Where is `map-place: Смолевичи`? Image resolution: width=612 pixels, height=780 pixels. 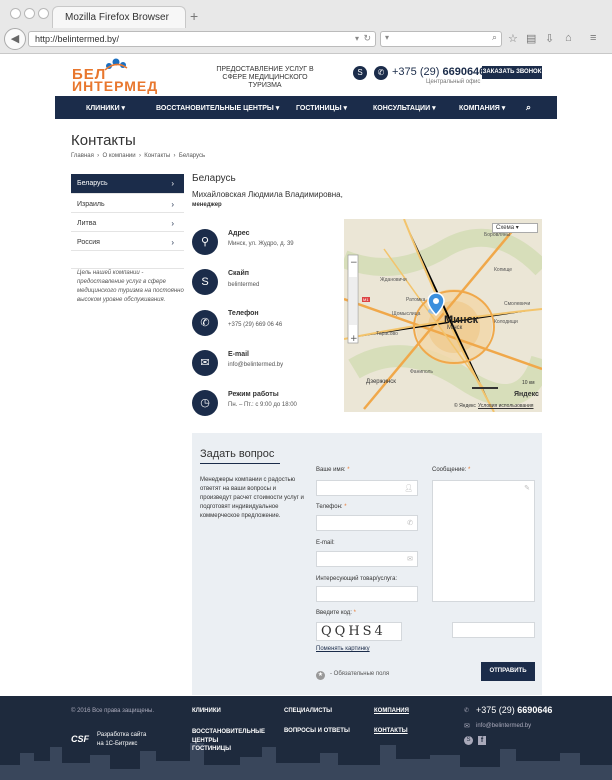 map-place: Смолевичи is located at coordinates (517, 304).